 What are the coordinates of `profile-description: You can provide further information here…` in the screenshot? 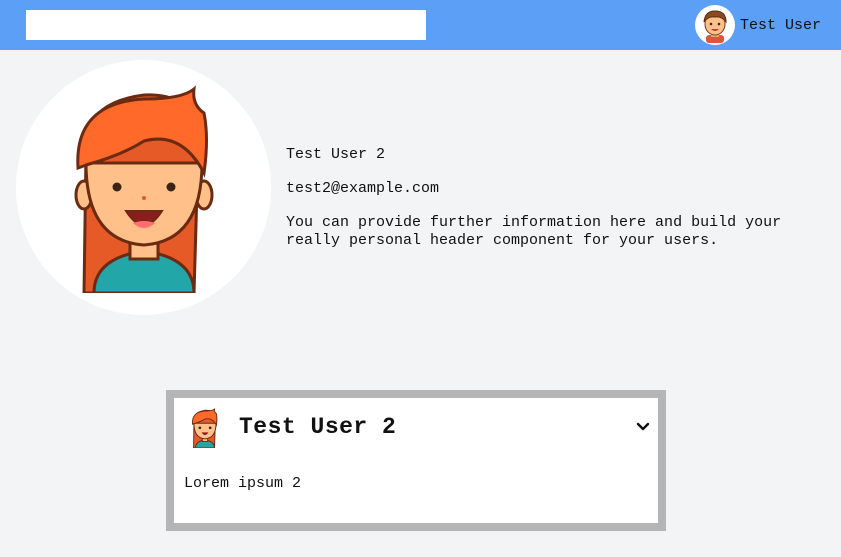 It's located at (534, 231).